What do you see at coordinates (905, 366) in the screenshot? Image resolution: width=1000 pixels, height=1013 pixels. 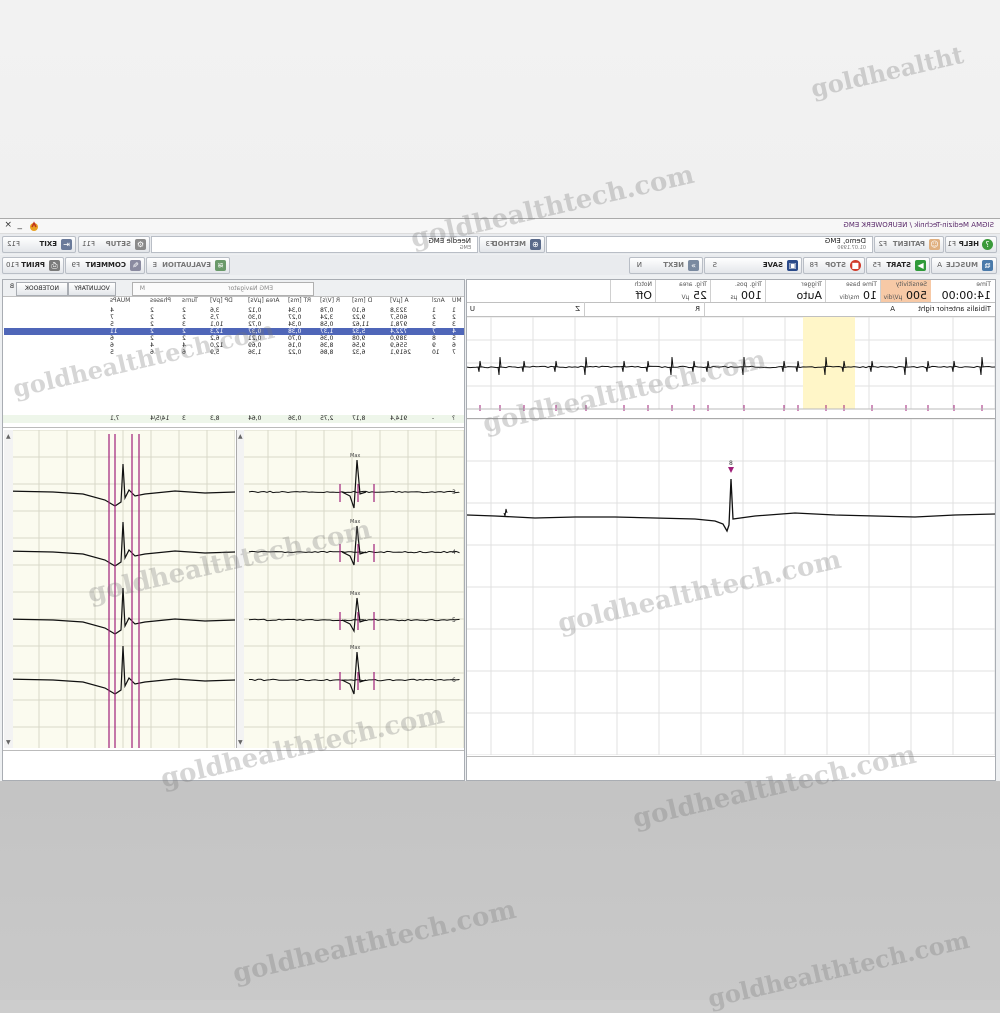 I see `spike-mark` at bounding box center [905, 366].